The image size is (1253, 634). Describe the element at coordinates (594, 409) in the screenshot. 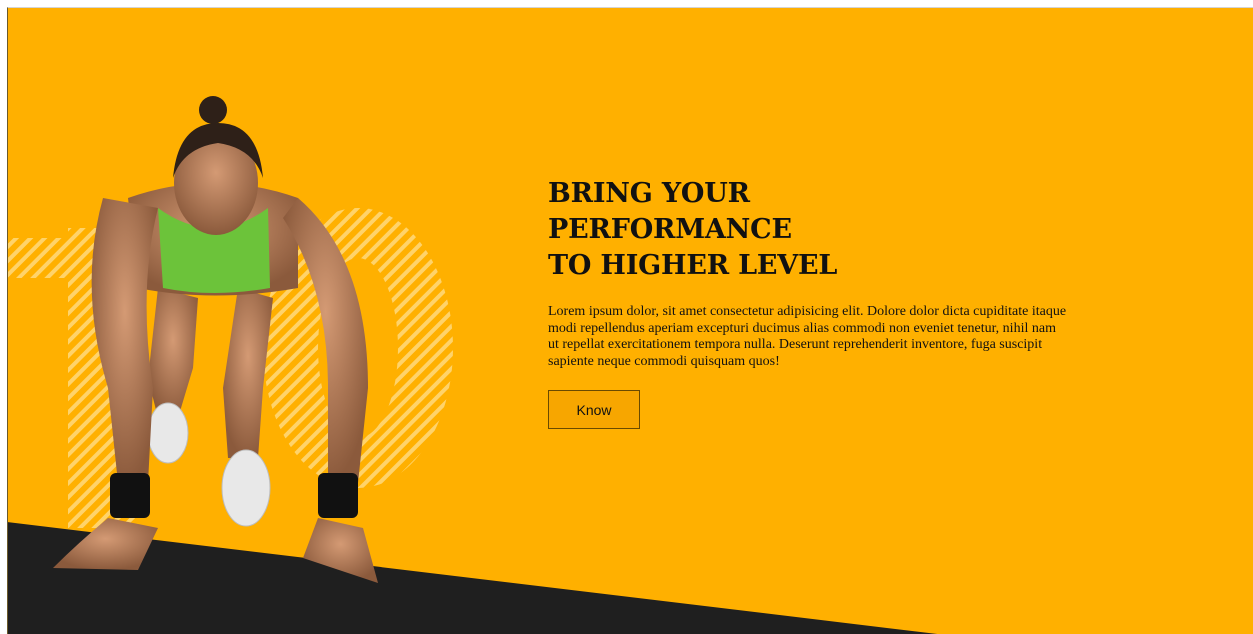

I see `know-button: Know` at that location.